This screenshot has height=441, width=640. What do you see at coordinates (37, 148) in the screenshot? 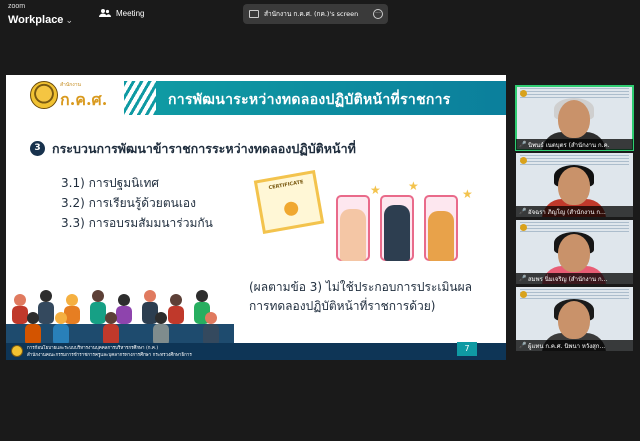
I see `section-number: 3` at bounding box center [37, 148].